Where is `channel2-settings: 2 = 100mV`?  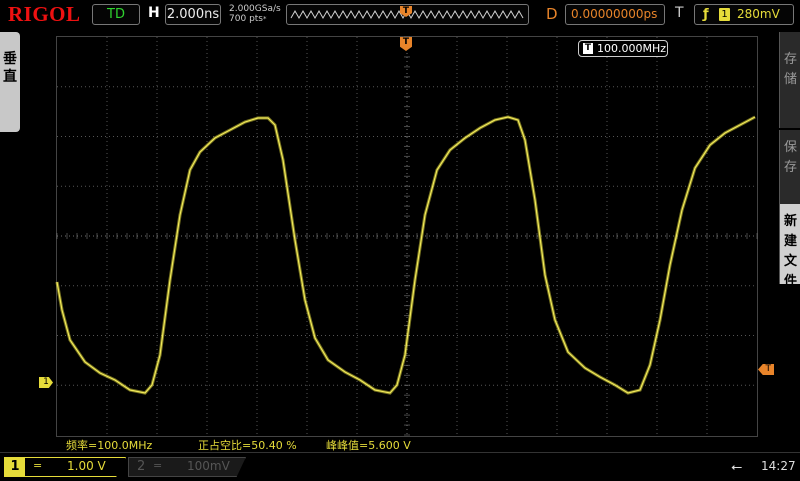 channel2-settings: 2 = 100mV is located at coordinates (187, 467).